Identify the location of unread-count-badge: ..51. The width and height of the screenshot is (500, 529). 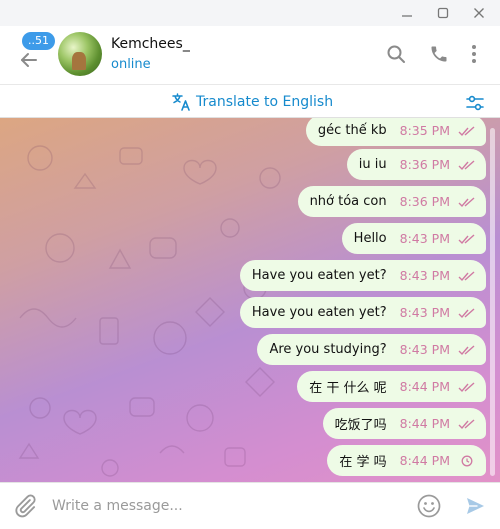
(38, 41).